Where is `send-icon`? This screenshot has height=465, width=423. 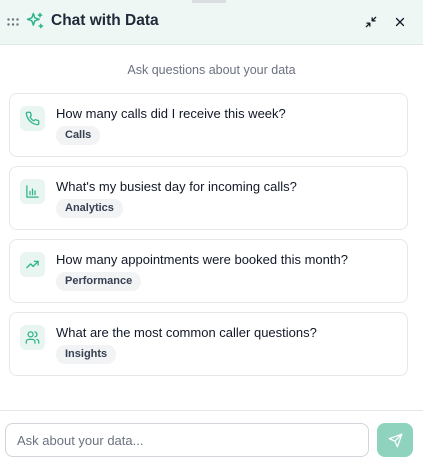
send-icon is located at coordinates (395, 440).